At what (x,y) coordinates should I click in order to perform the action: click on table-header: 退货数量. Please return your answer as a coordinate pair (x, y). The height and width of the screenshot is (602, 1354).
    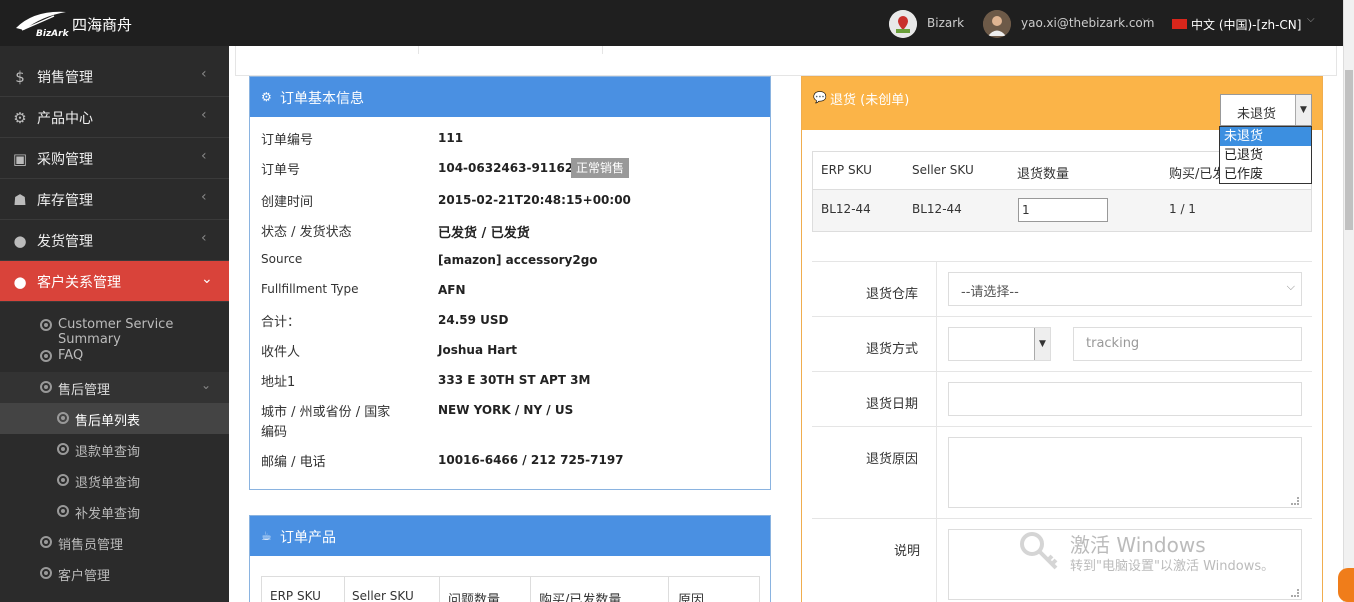
    Looking at the image, I should click on (1043, 174).